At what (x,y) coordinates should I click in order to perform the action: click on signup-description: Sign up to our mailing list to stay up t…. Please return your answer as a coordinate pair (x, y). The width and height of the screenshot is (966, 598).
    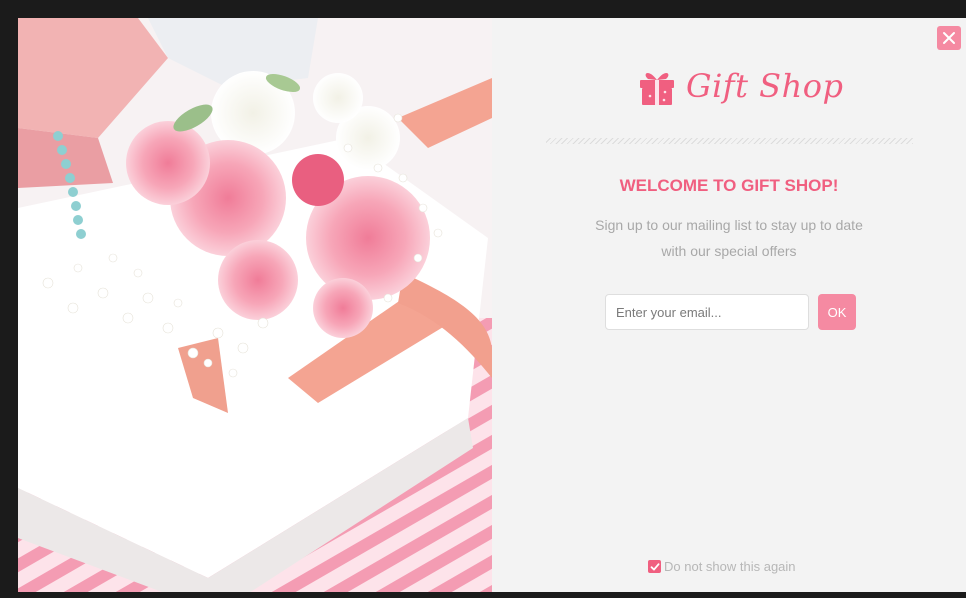
    Looking at the image, I should click on (729, 238).